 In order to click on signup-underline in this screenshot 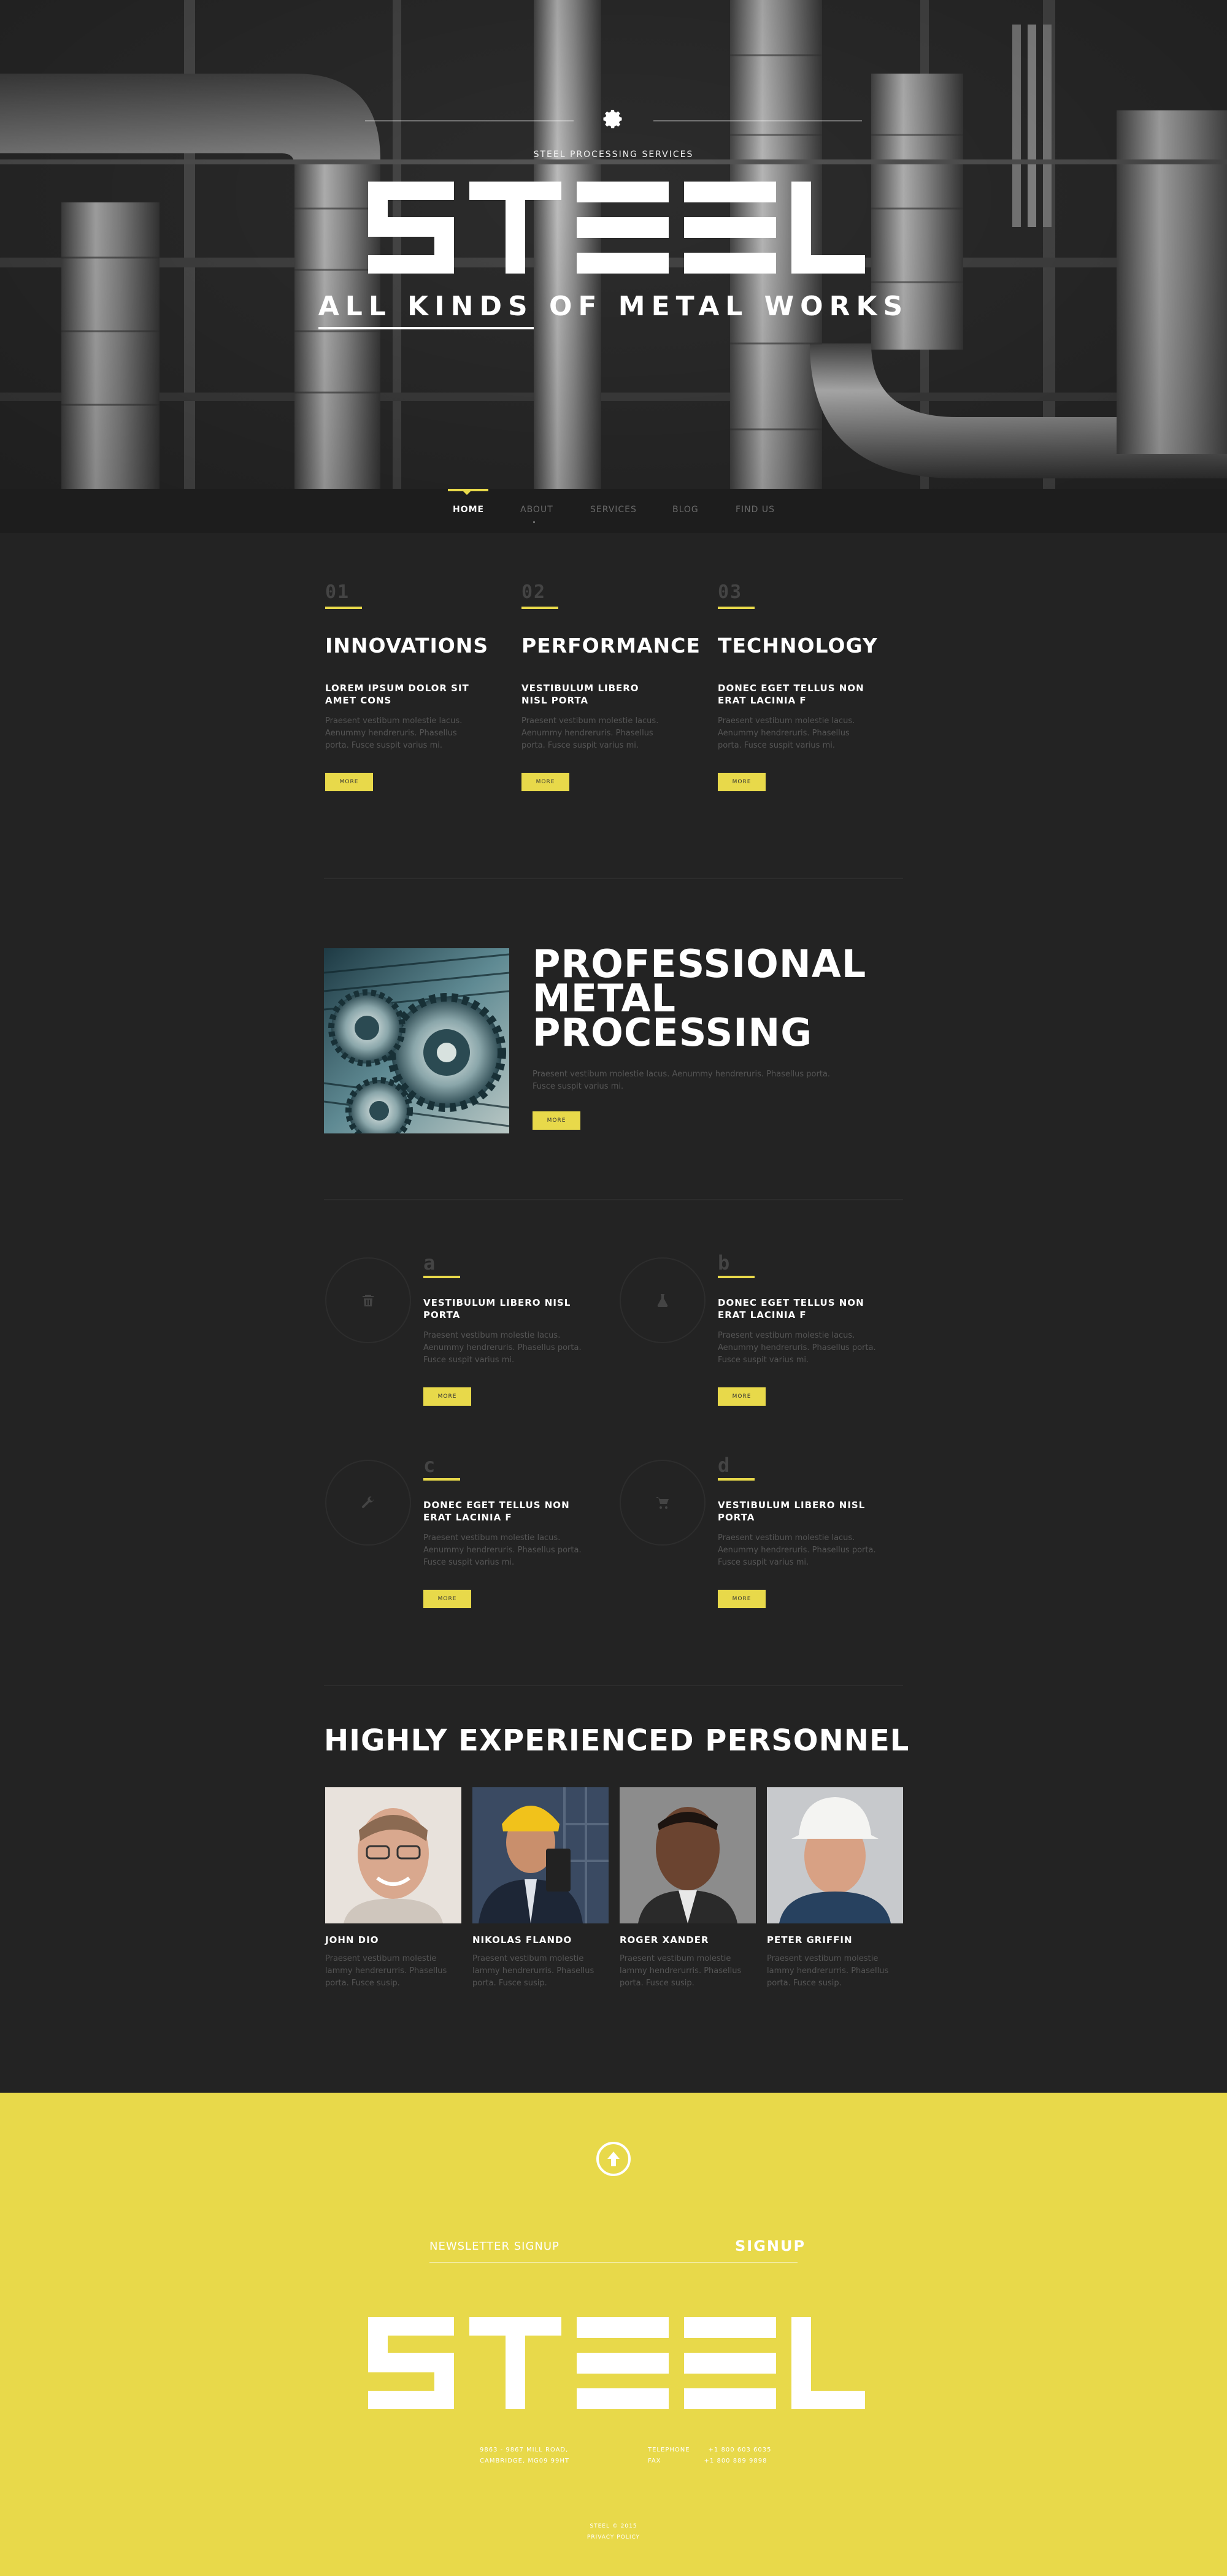, I will do `click(758, 2262)`.